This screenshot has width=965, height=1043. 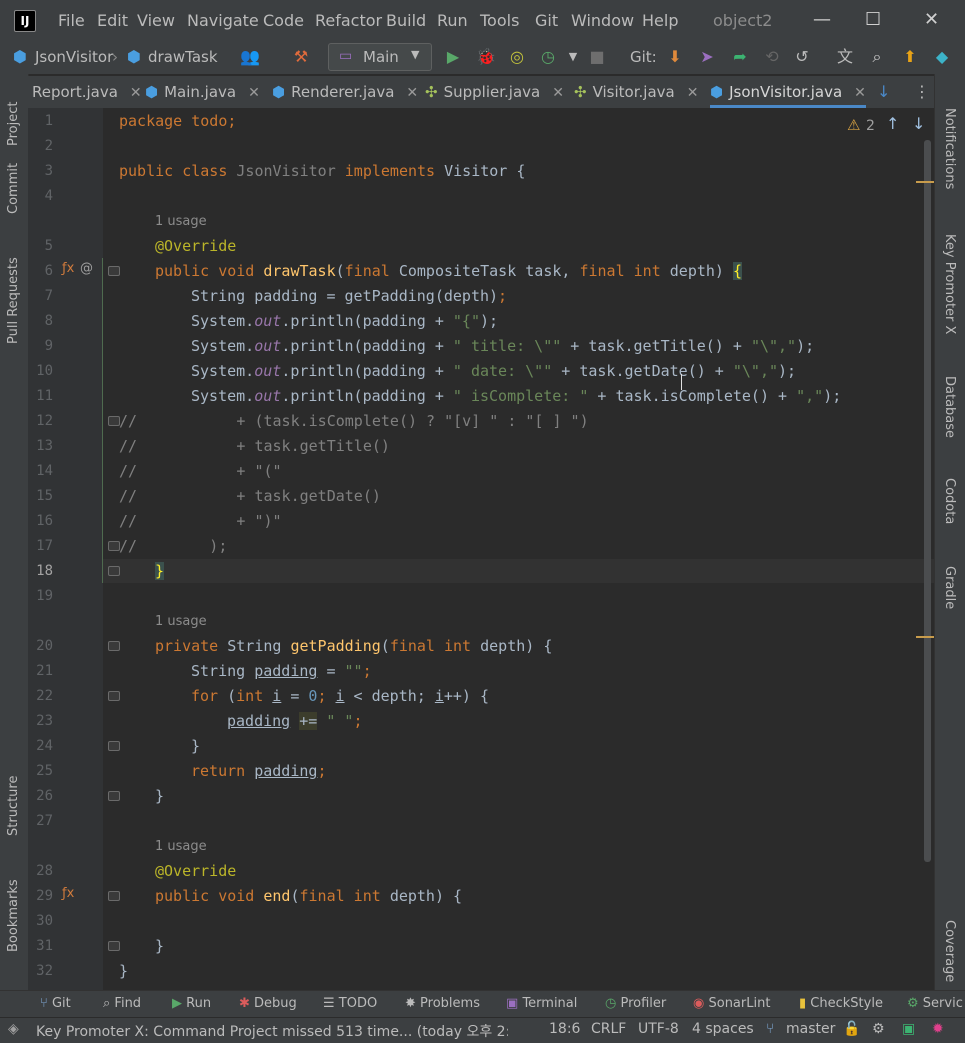 What do you see at coordinates (635, 1003) in the screenshot?
I see `tool-profiler: ◷ Profiler` at bounding box center [635, 1003].